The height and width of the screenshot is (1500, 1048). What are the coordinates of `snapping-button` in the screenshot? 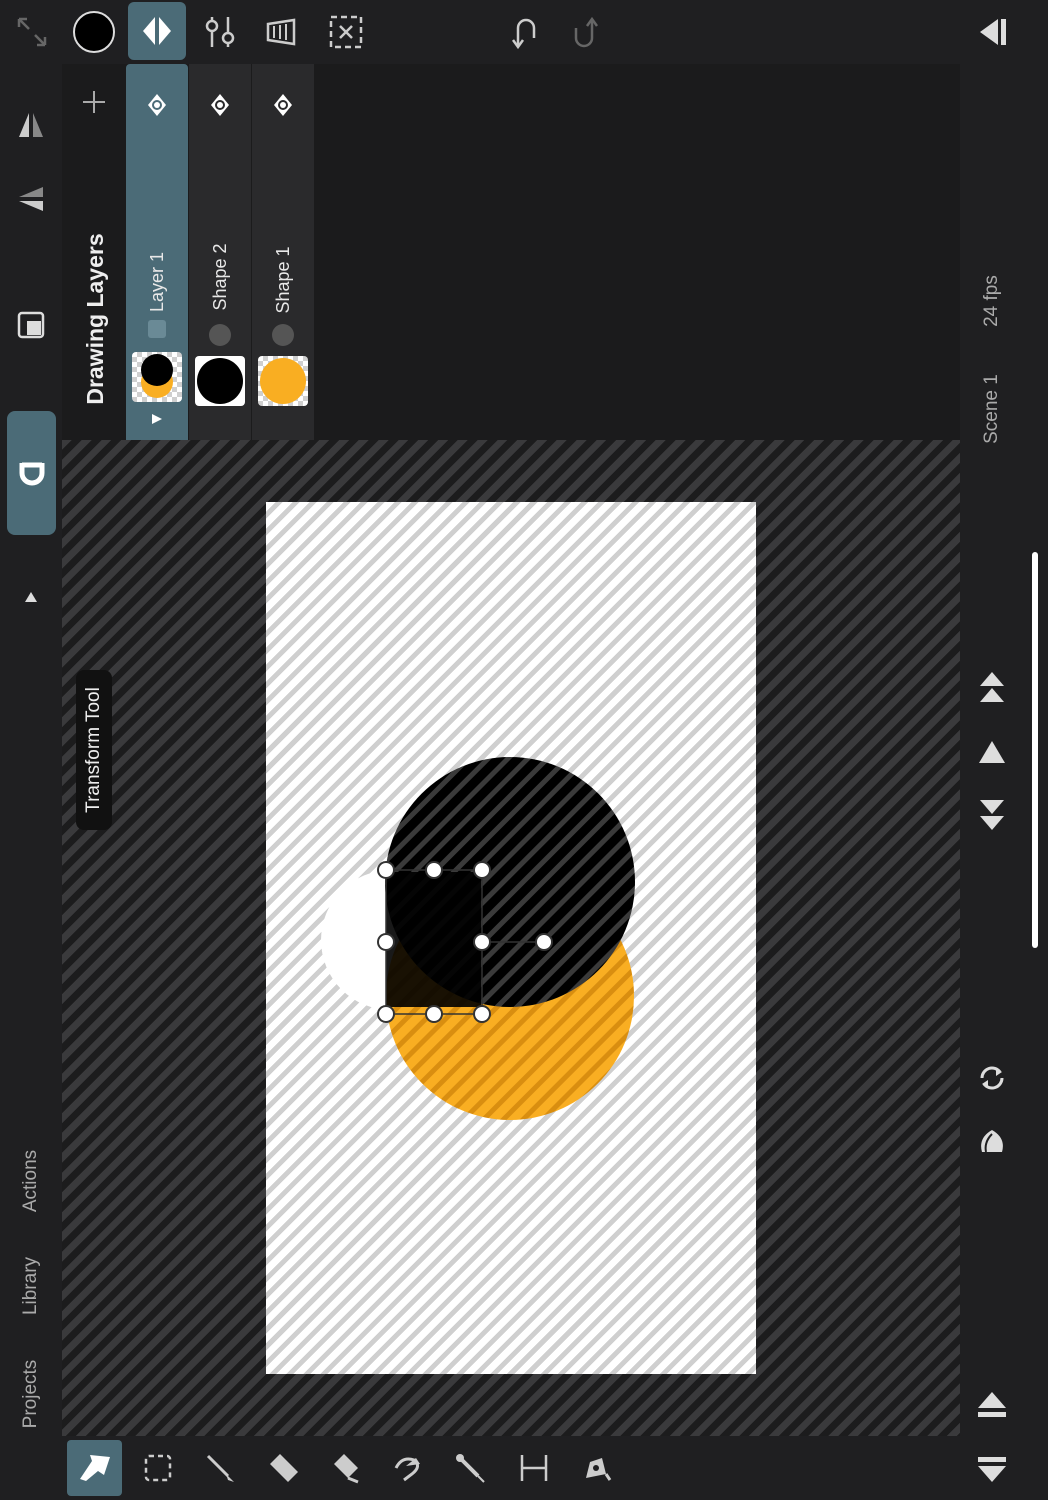 It's located at (31, 473).